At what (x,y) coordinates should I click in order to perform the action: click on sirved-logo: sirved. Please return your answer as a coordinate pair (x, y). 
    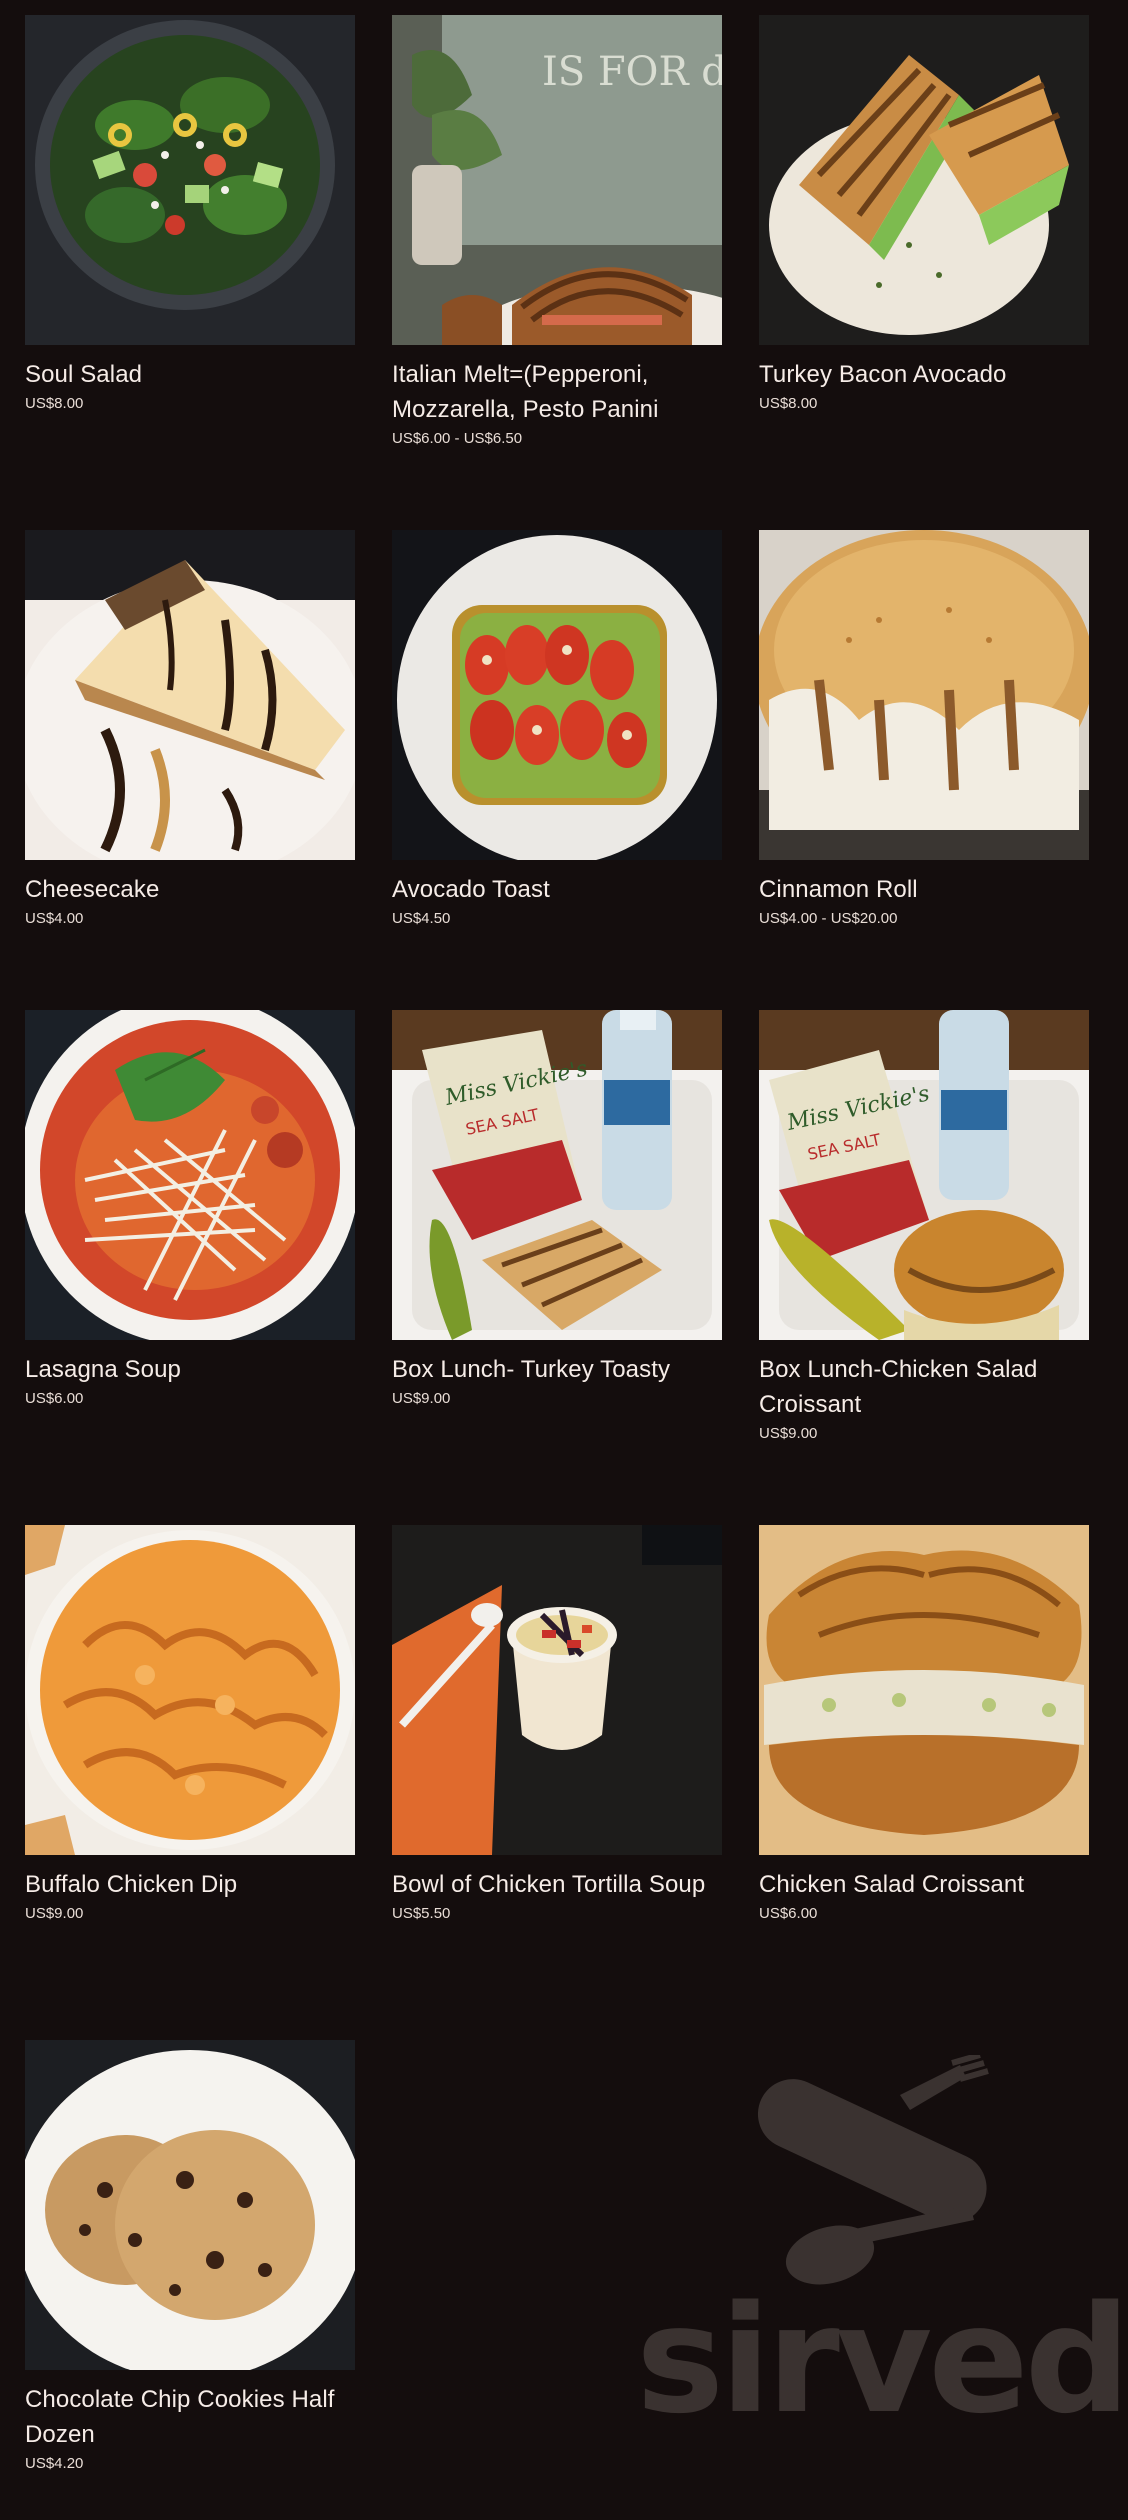
    Looking at the image, I should click on (879, 2255).